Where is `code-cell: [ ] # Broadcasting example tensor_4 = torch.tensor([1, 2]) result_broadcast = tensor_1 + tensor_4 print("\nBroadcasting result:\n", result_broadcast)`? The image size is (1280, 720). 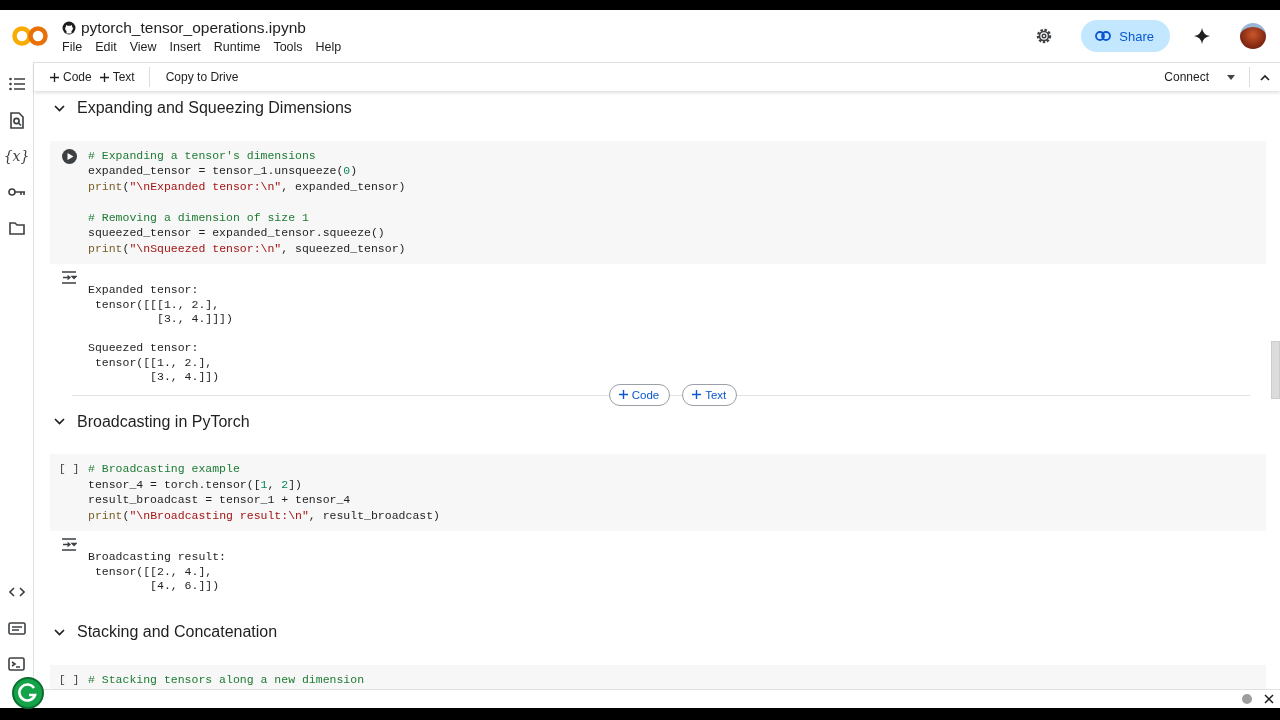 code-cell: [ ] # Broadcasting example tensor_4 = torch.tensor([1, 2]) result_broadcast = tensor_1 + tensor_4 print("\nBroadcasting result:\n", result_broadcast) is located at coordinates (658, 492).